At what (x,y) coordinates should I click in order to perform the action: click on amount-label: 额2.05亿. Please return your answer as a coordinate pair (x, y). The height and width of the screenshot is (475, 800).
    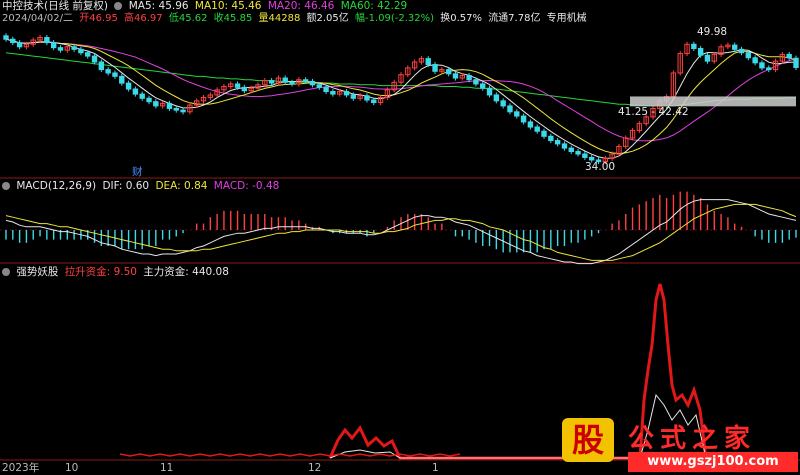
    Looking at the image, I should click on (327, 18).